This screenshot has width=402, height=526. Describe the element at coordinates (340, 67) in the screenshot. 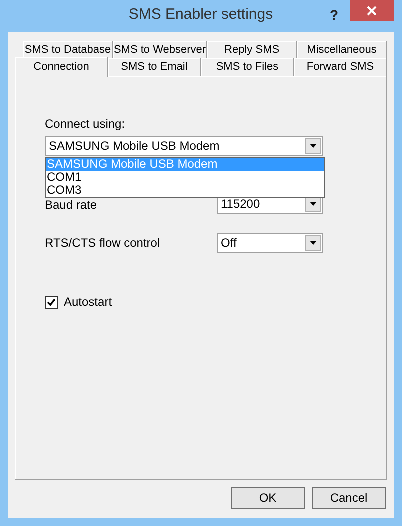

I see `tab: Forward SMS` at that location.